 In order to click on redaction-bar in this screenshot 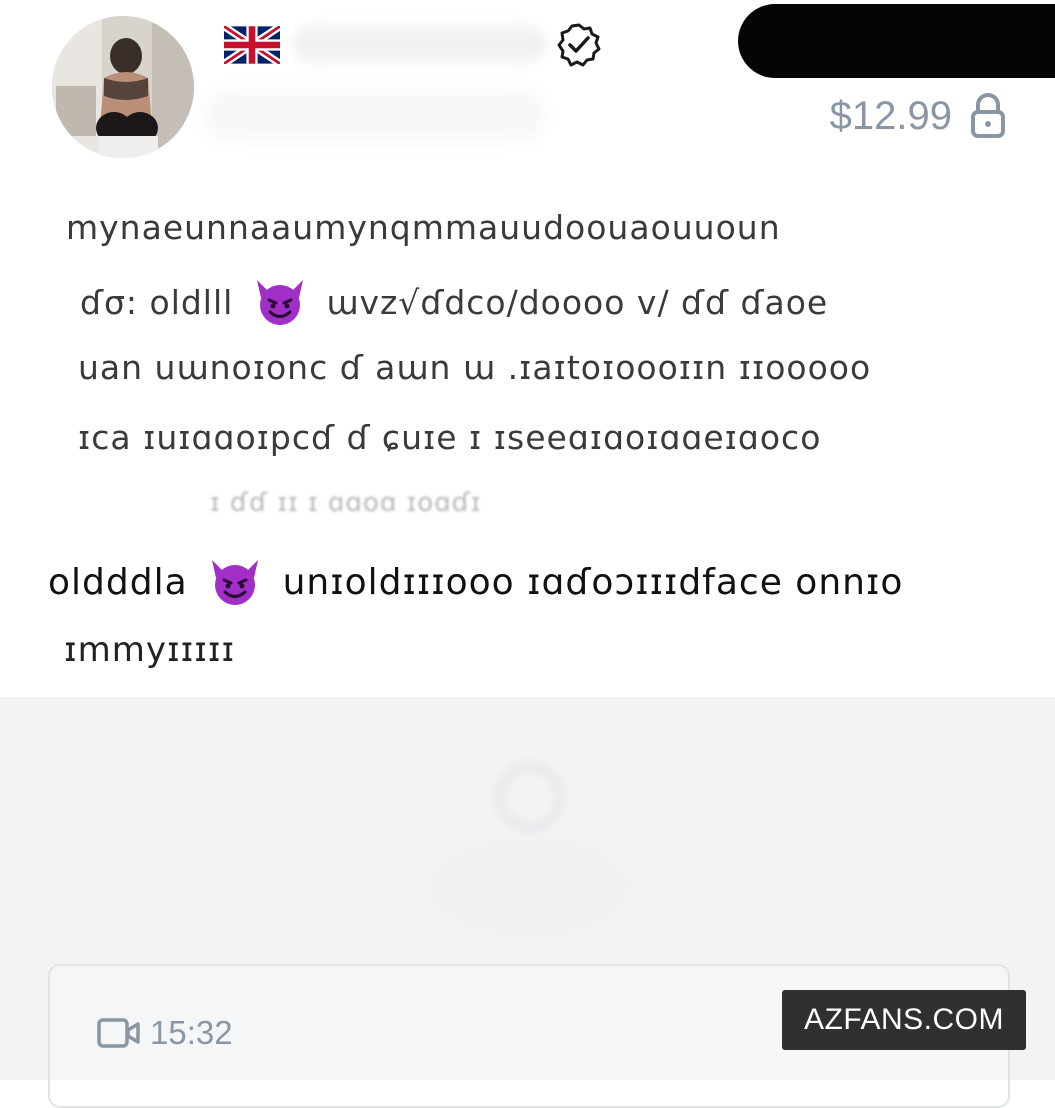, I will do `click(896, 41)`.